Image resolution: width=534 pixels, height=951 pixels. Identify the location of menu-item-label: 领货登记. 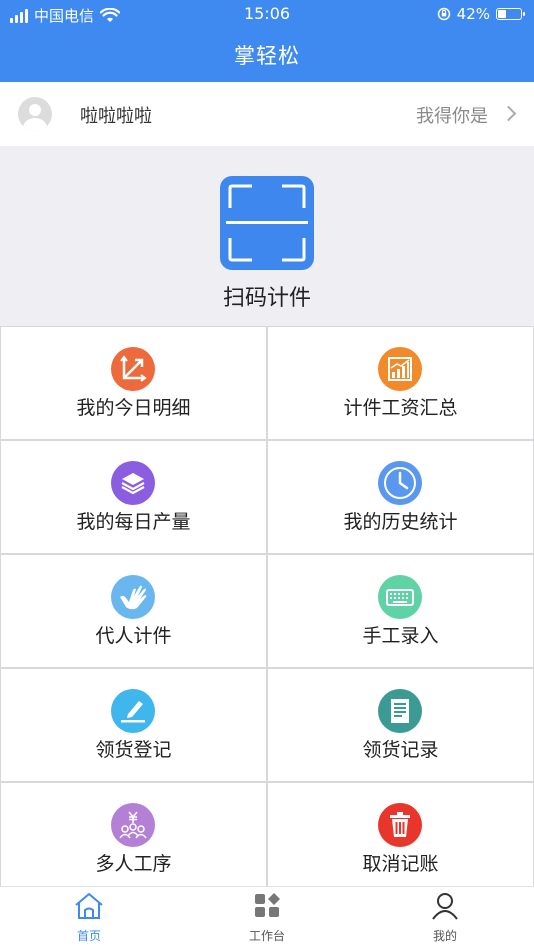
(133, 750).